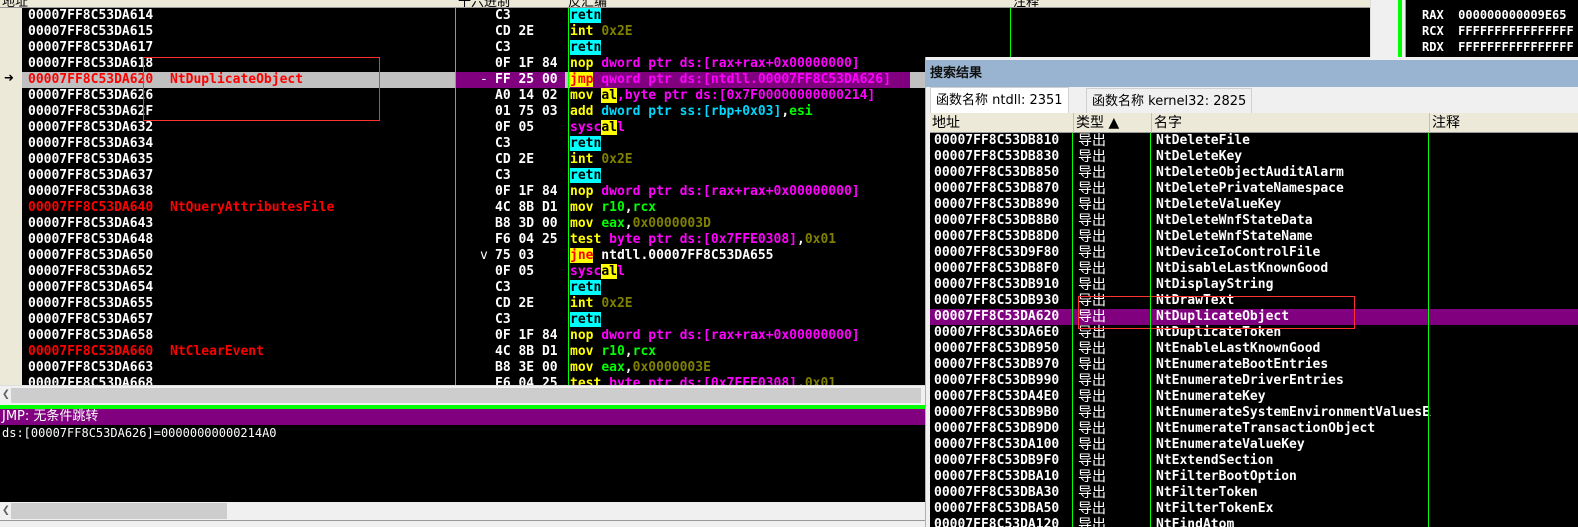  I want to click on result-address: 00007FF8C53DB970, so click(997, 364).